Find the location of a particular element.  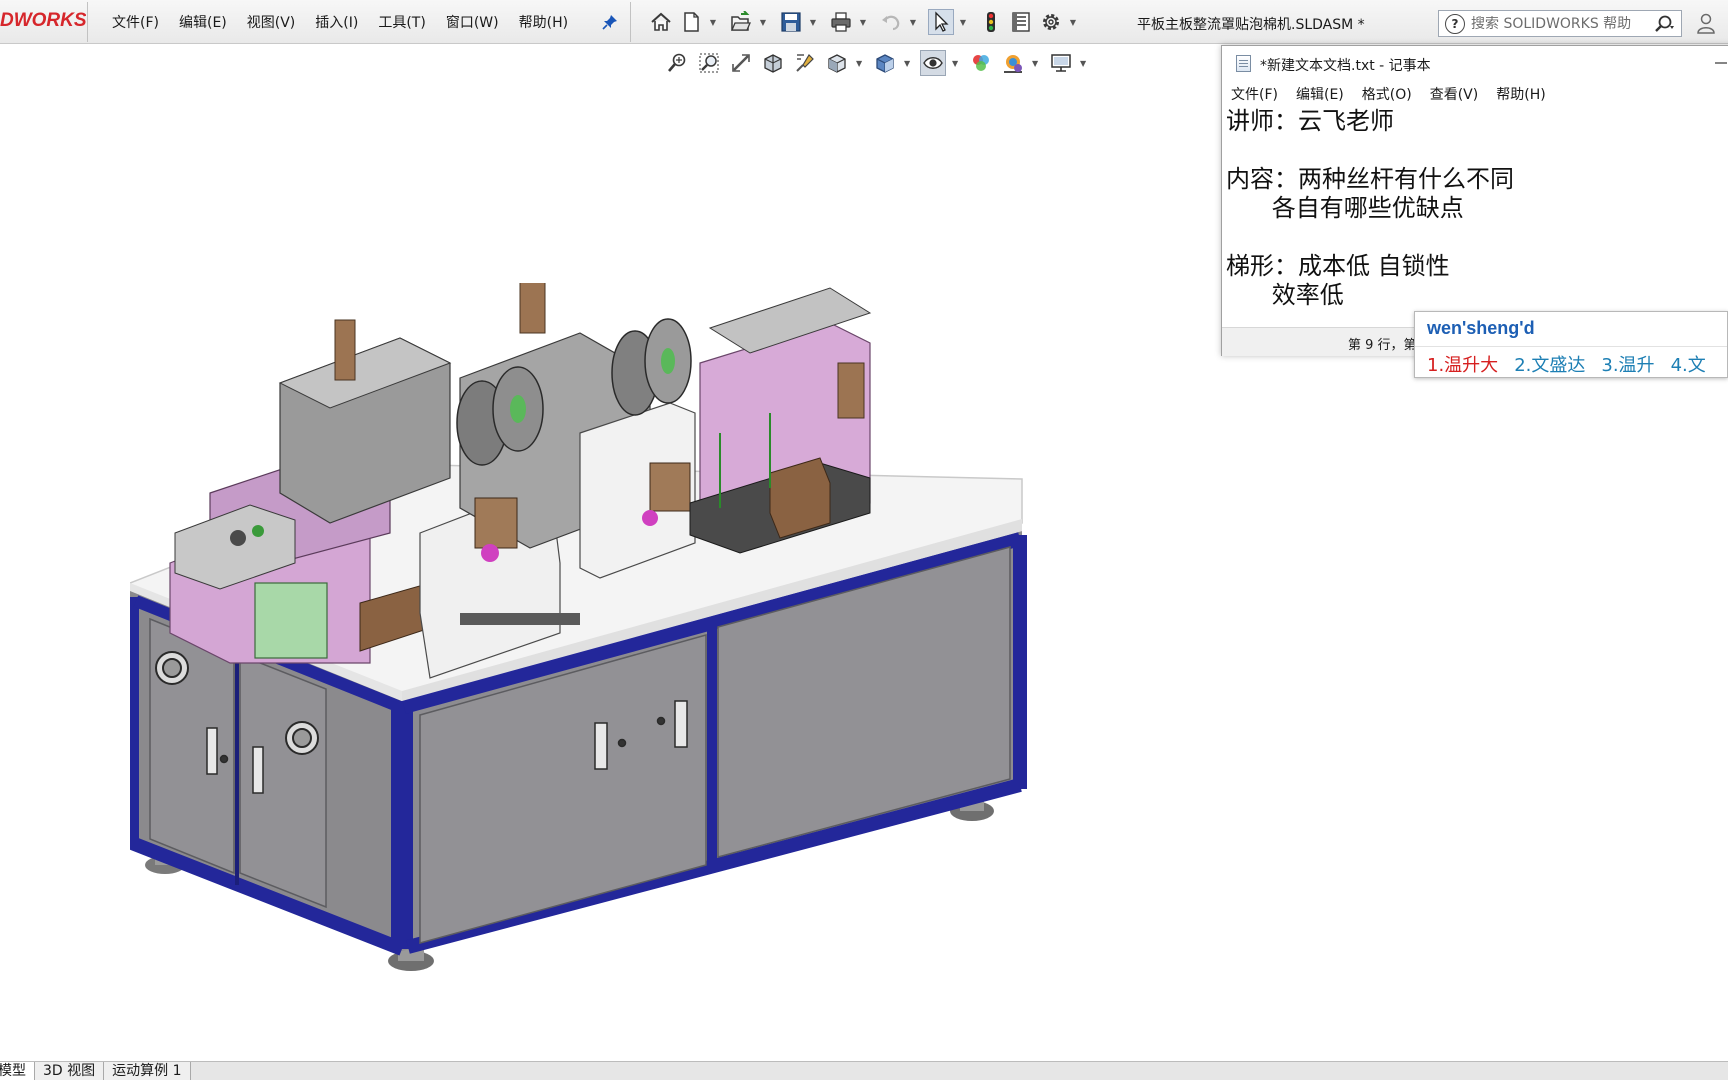

ime-composition-text: wen'sheng'd is located at coordinates (1481, 328).